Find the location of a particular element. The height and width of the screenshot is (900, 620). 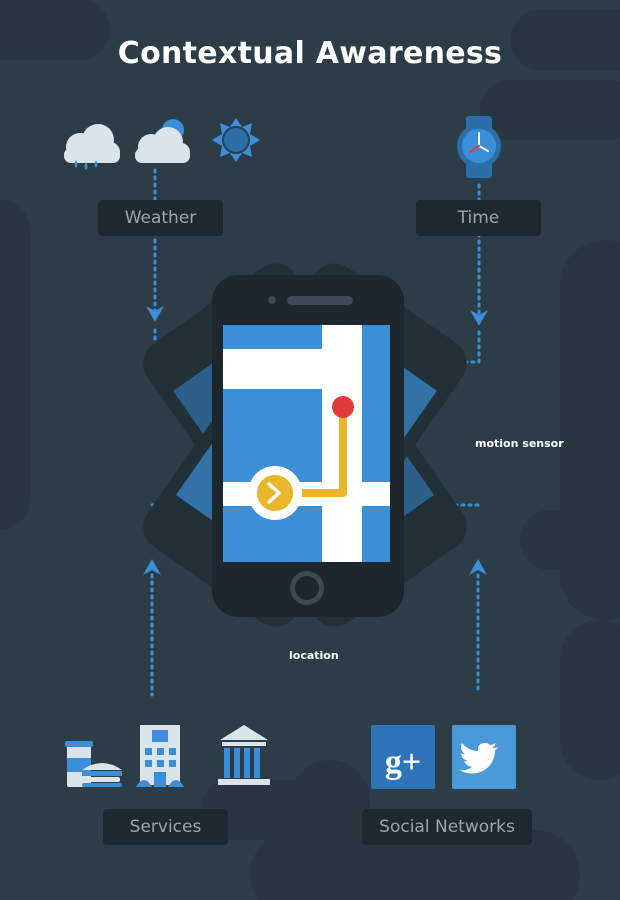

navigation-marker is located at coordinates (275, 493).